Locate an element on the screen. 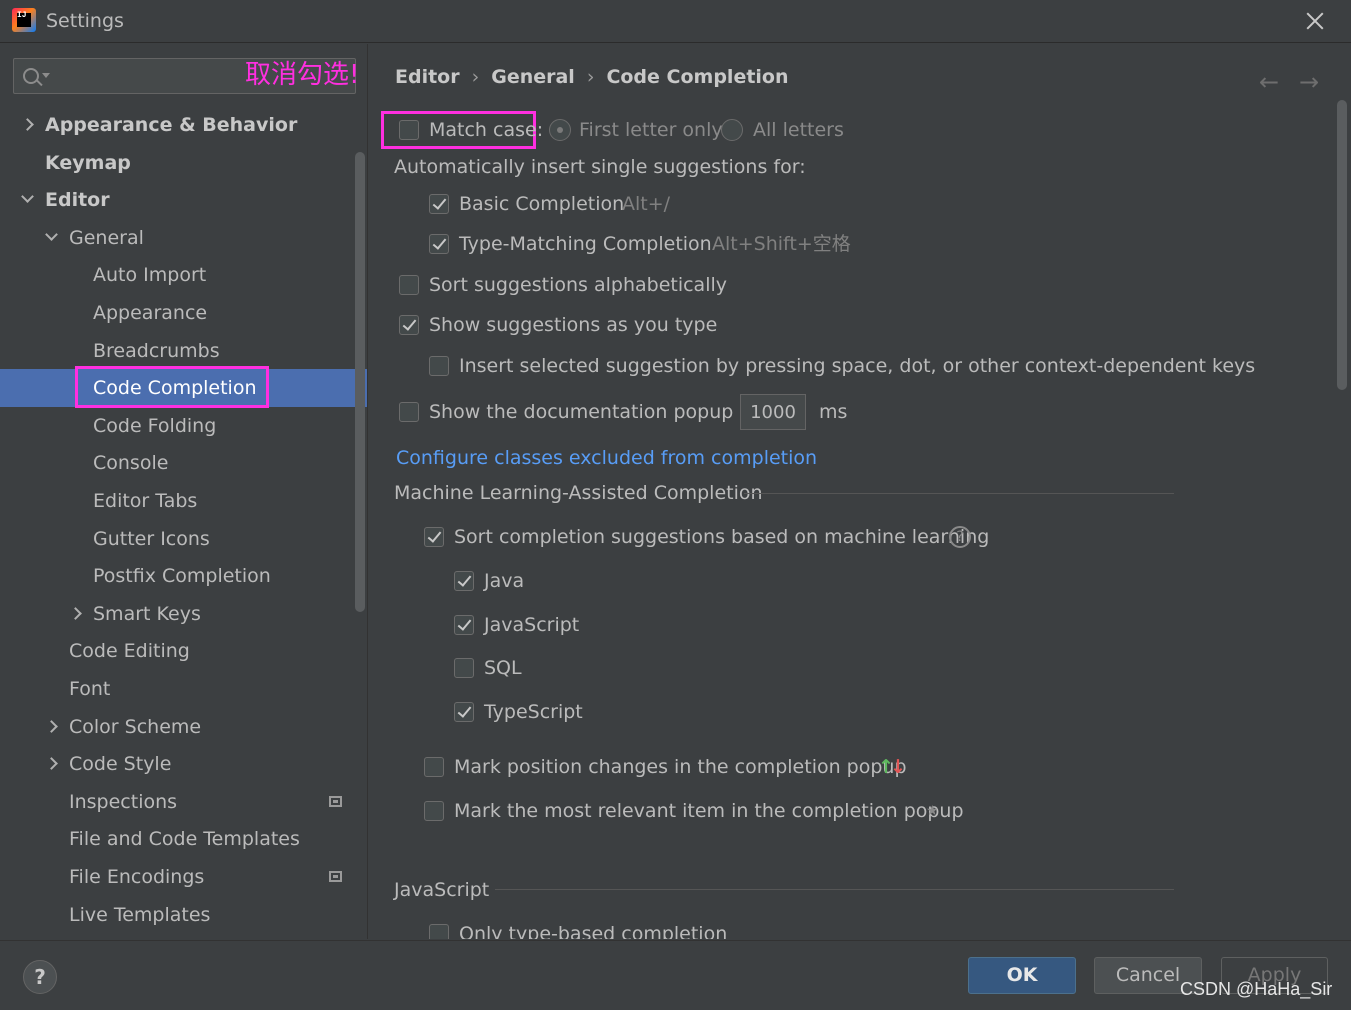 The width and height of the screenshot is (1351, 1010). sidebar-item-label: File and Code Templates is located at coordinates (184, 839).